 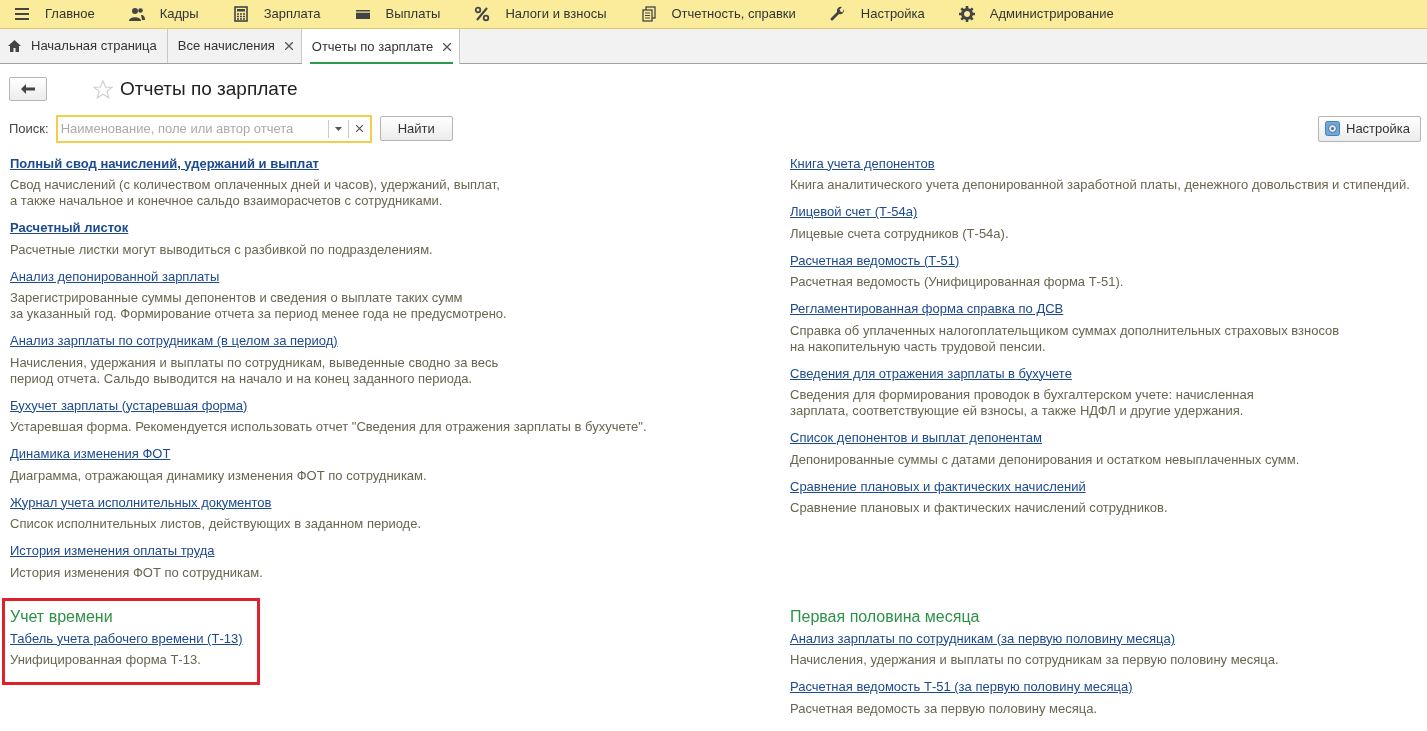 What do you see at coordinates (837, 14) in the screenshot?
I see `wrench-icon` at bounding box center [837, 14].